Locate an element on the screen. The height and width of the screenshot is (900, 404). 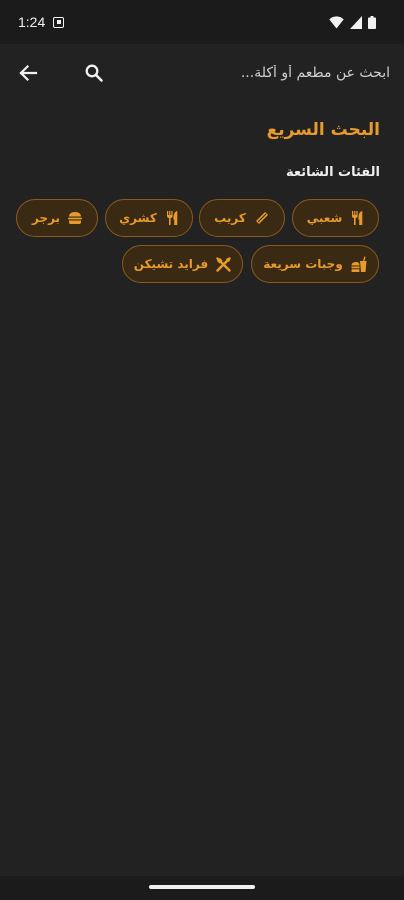
search-button is located at coordinates (94, 73).